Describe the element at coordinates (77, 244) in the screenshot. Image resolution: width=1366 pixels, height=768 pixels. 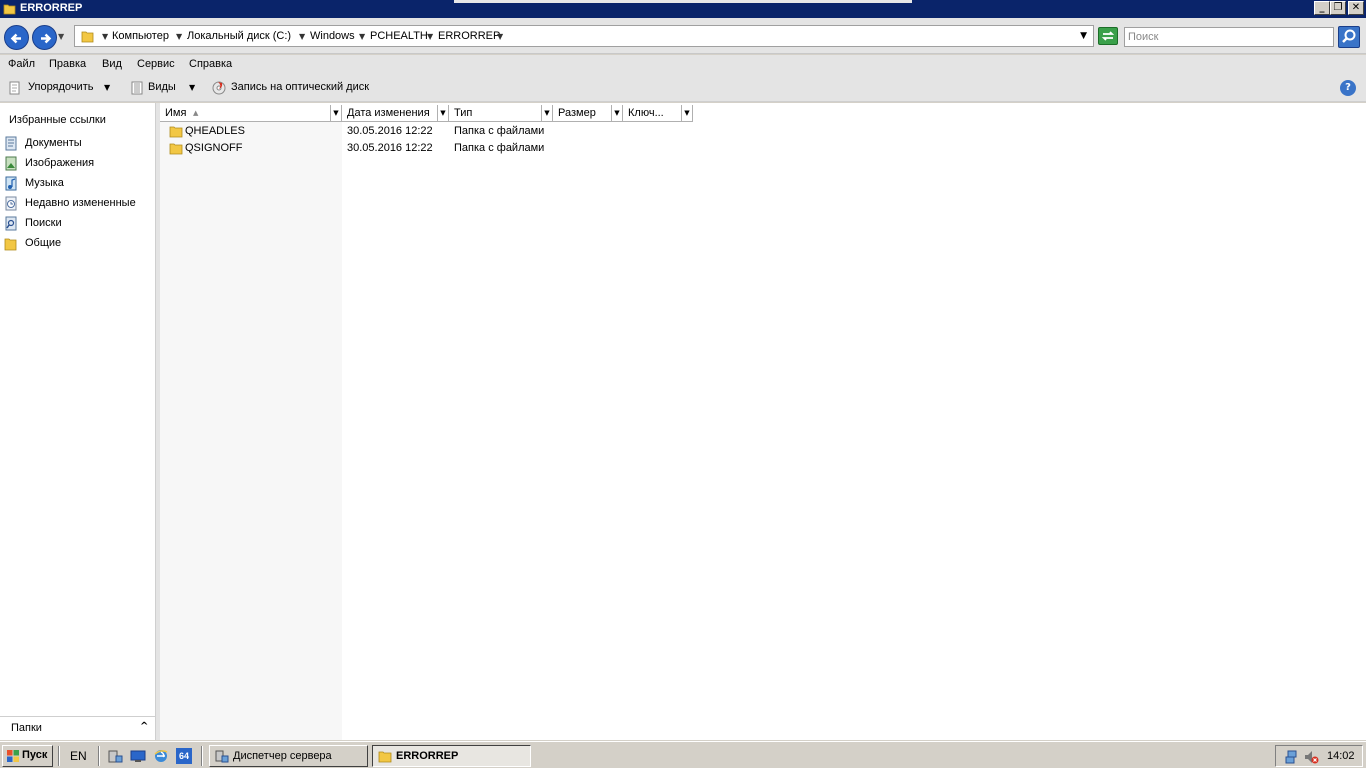
I see `nav-link-public: Общие` at that location.